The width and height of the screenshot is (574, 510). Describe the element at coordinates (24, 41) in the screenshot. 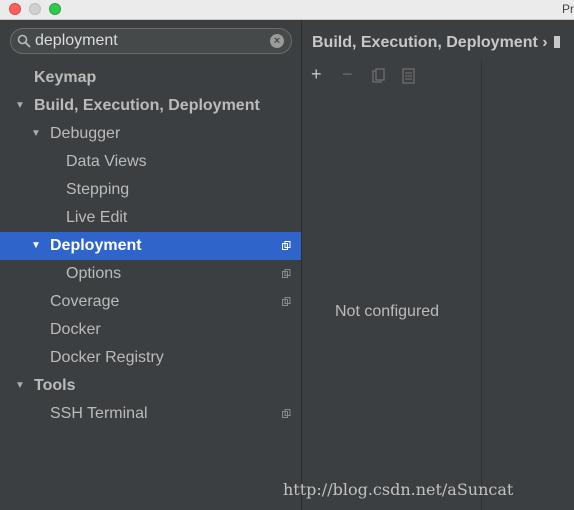

I see `search-icon` at that location.